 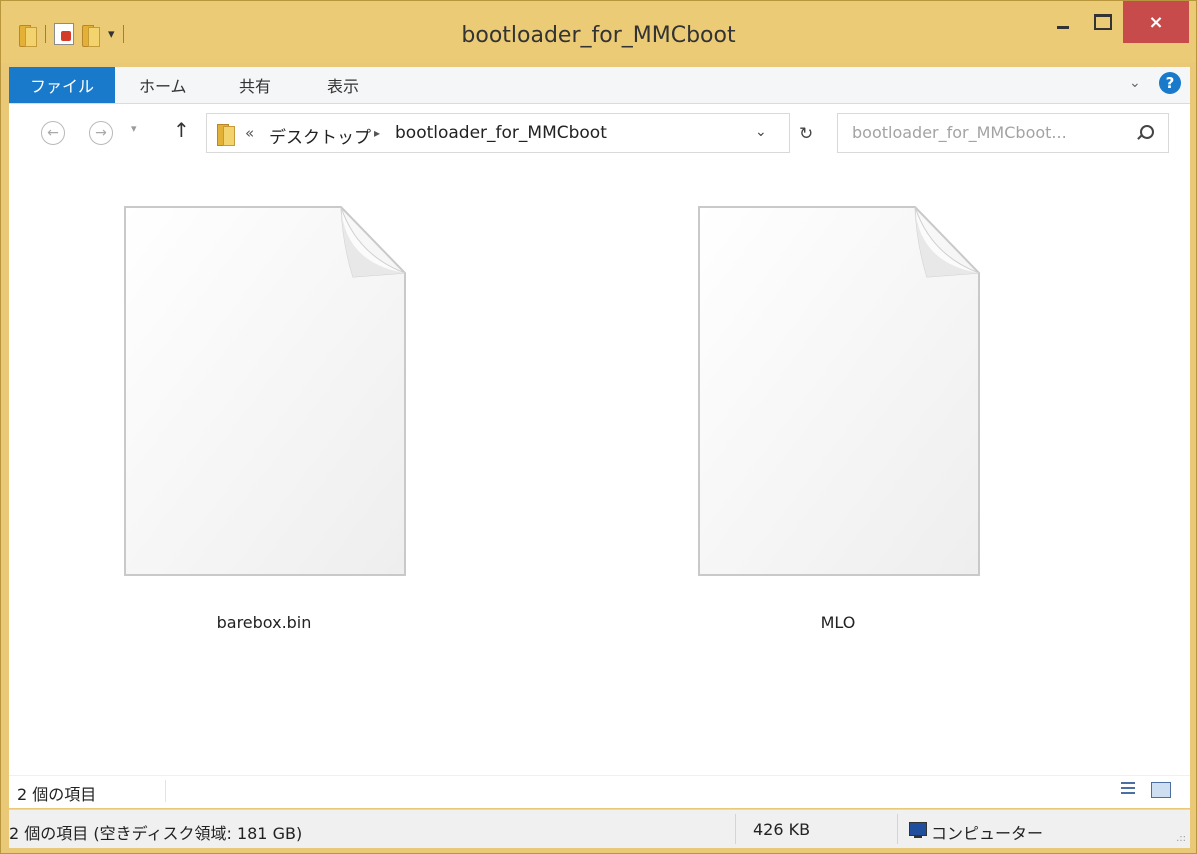 What do you see at coordinates (1128, 789) in the screenshot?
I see `details-view-icon` at bounding box center [1128, 789].